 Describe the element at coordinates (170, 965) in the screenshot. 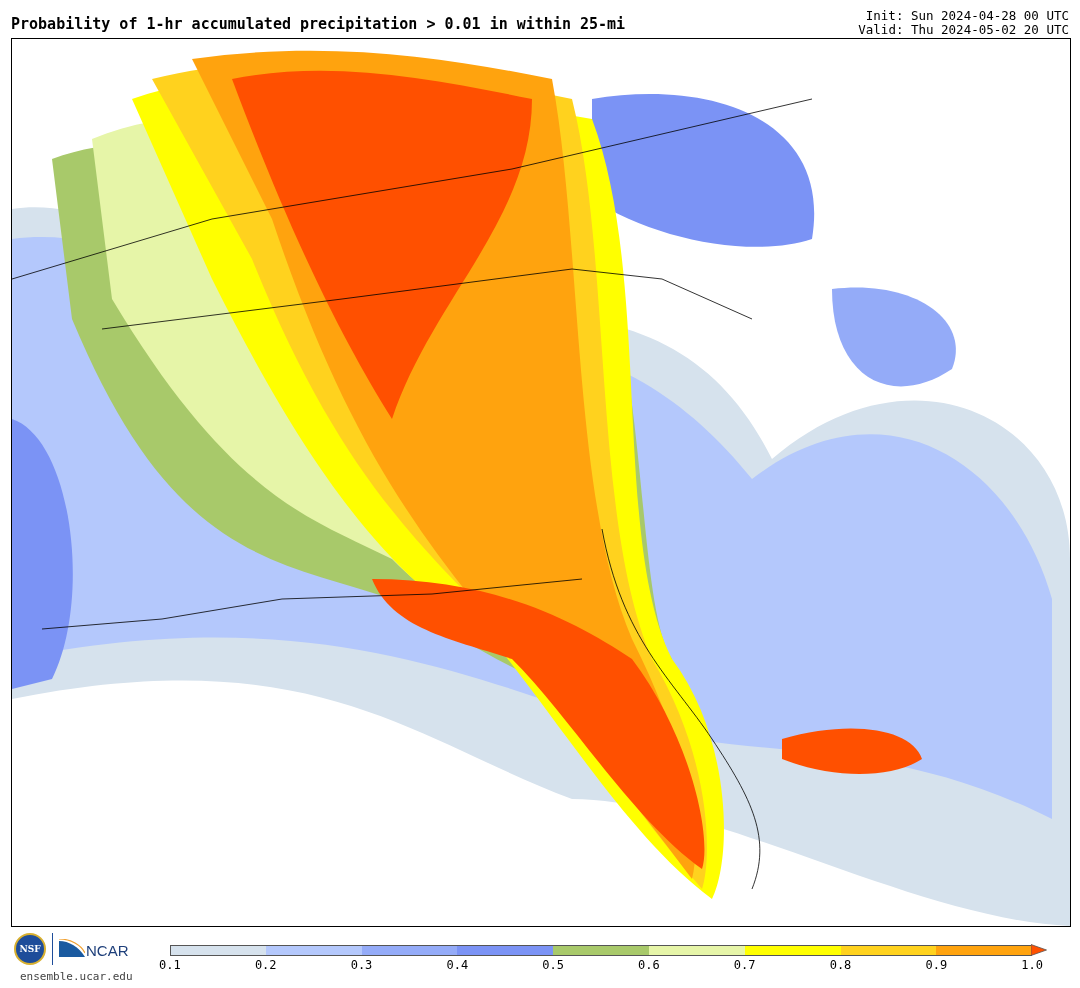

I see `colorbar-tick-label: 0.1` at that location.